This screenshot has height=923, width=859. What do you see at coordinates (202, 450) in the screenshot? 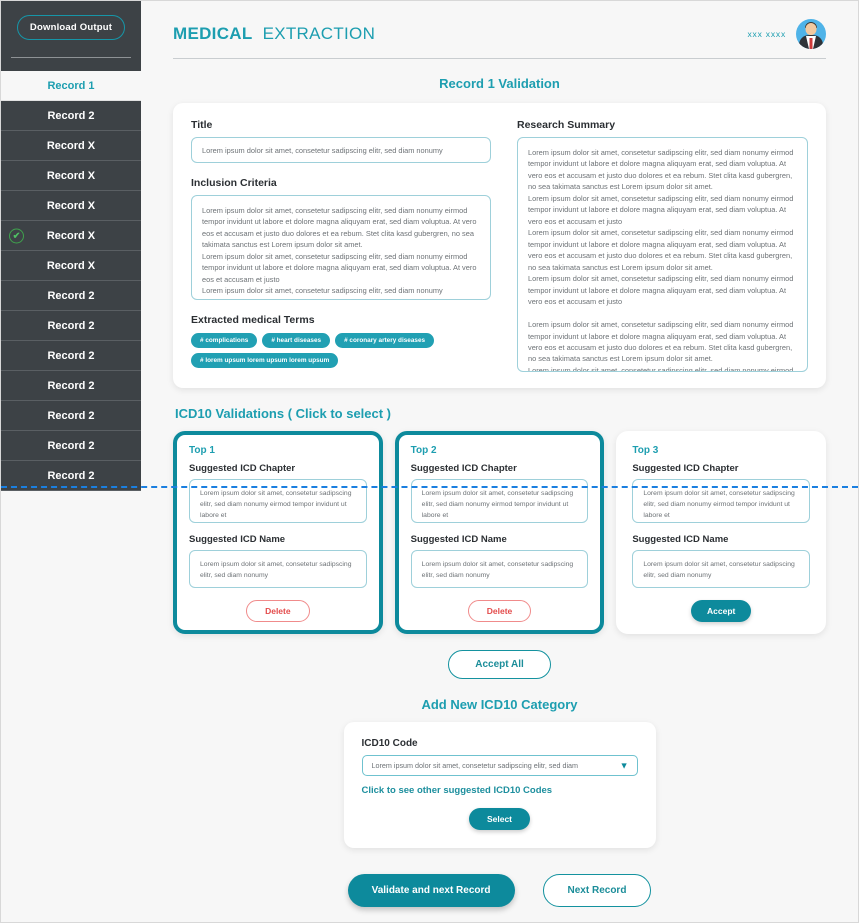
I see `icd-card-rank-label: Top 1` at bounding box center [202, 450].